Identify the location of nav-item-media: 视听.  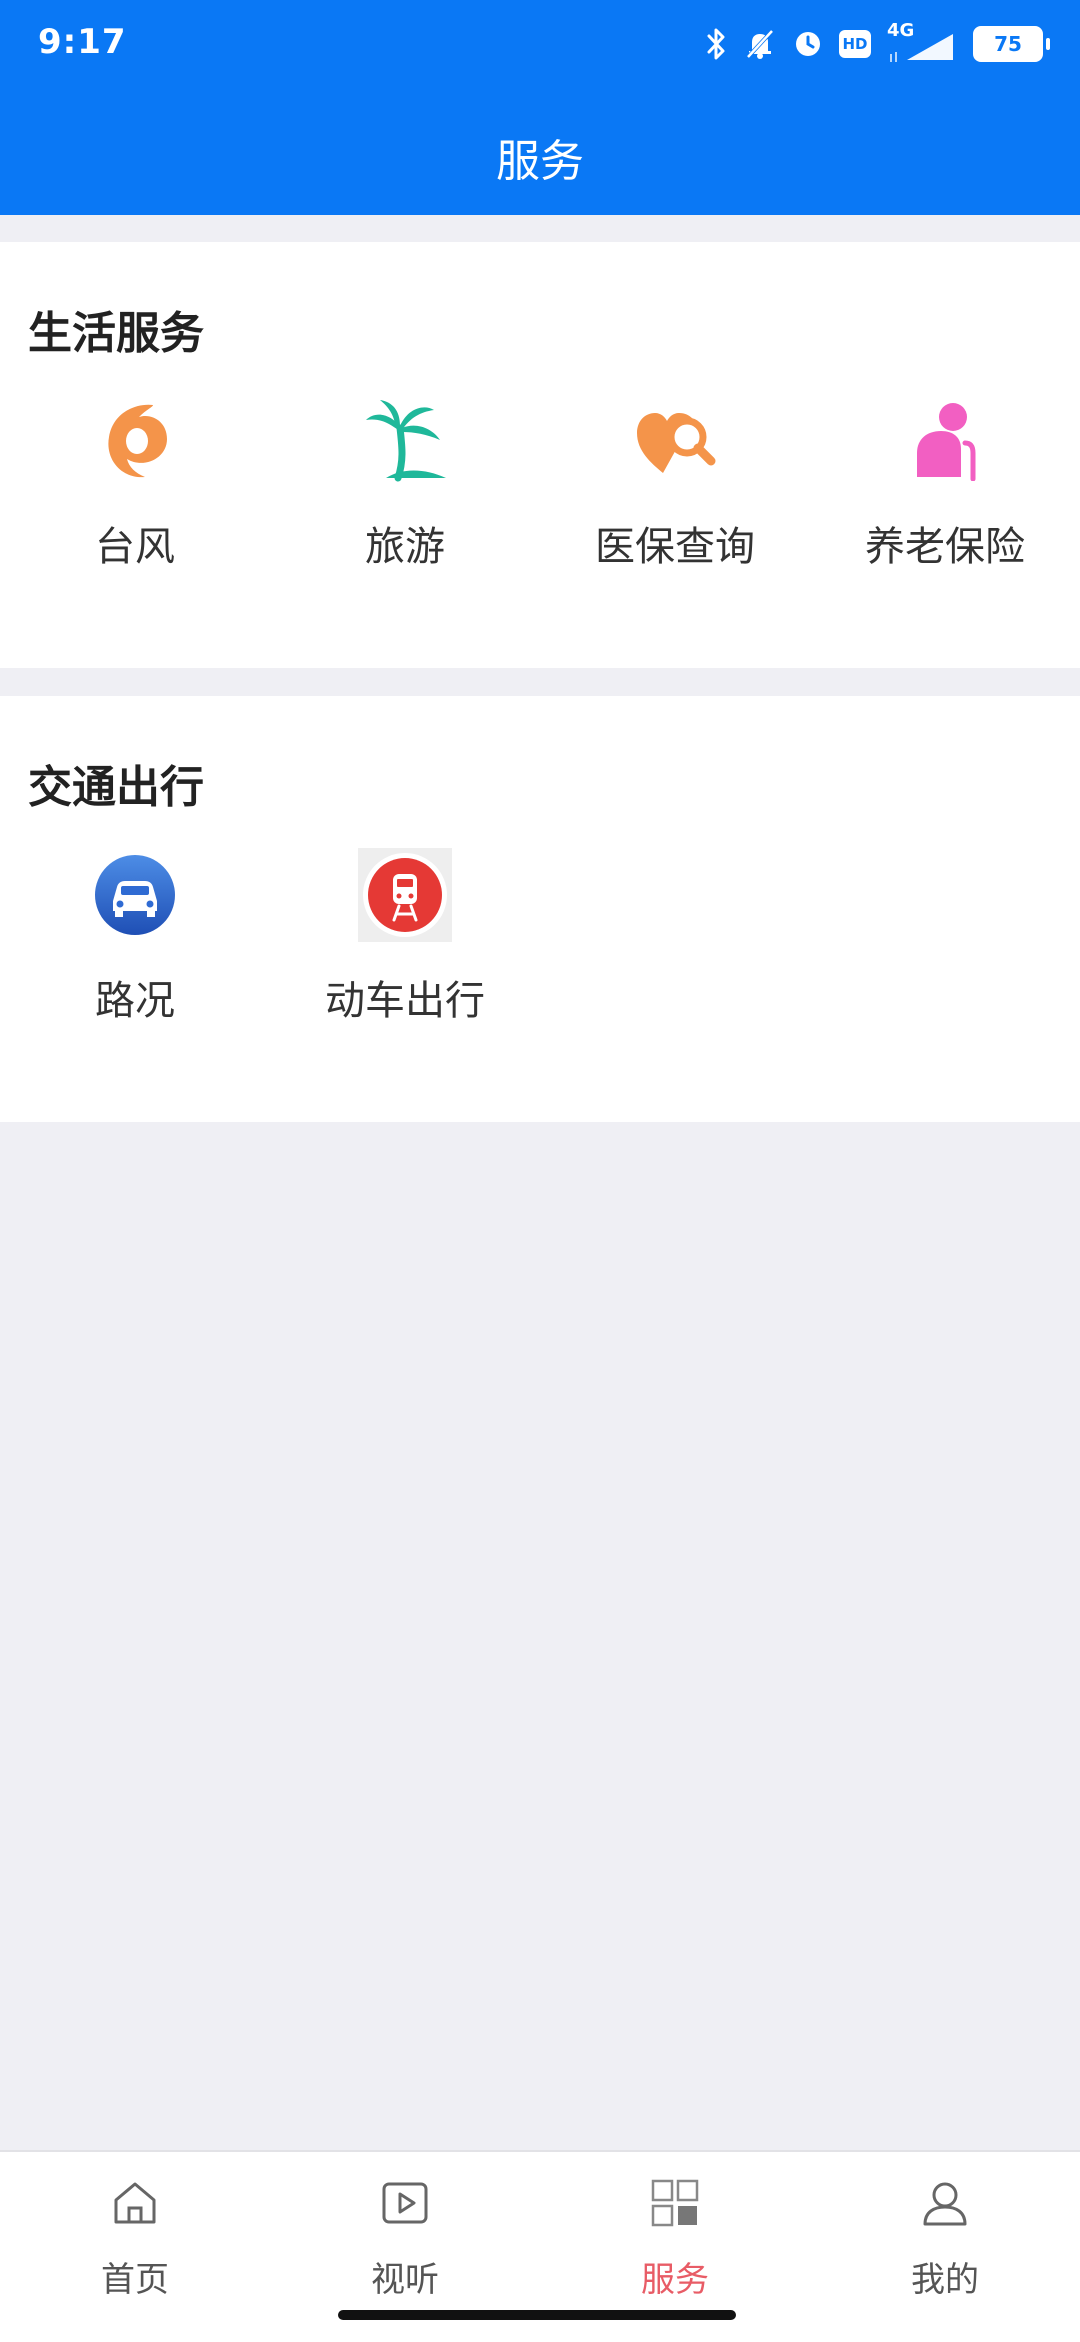
(405, 2235).